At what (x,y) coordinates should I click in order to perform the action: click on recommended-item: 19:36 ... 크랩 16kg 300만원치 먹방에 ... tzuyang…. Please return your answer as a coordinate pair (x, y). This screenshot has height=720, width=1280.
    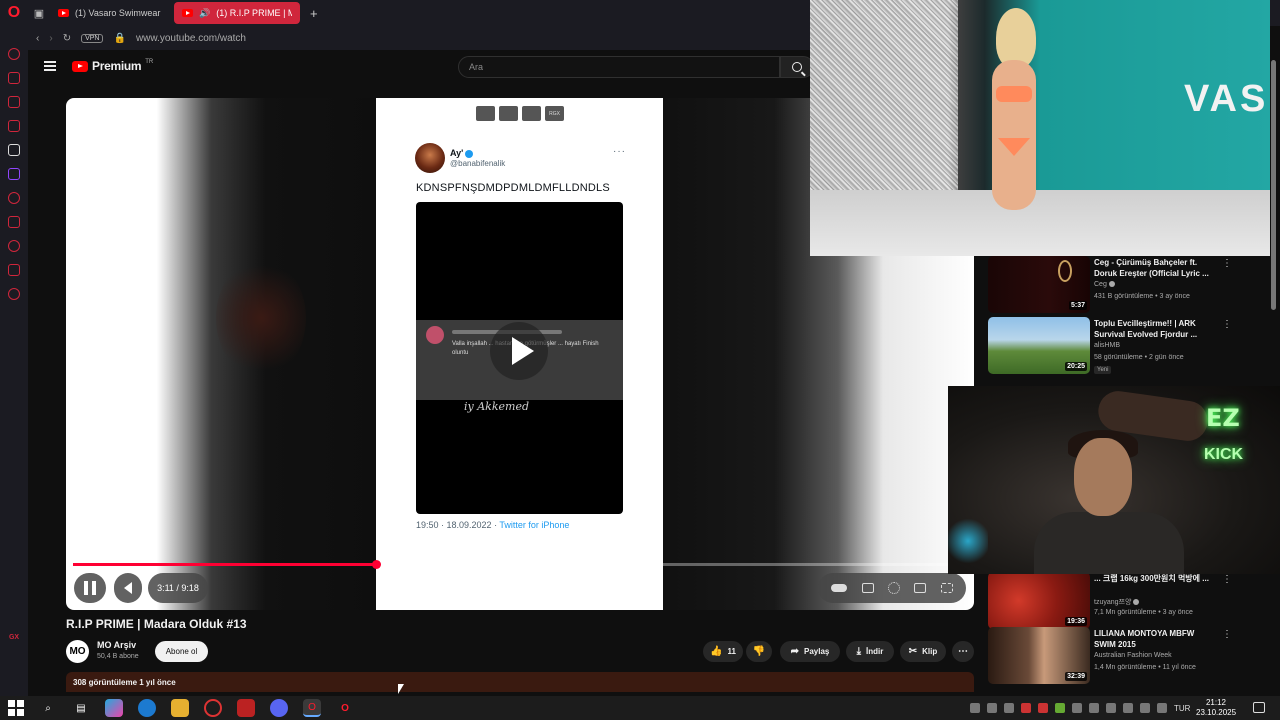
    Looking at the image, I should click on (1128, 601).